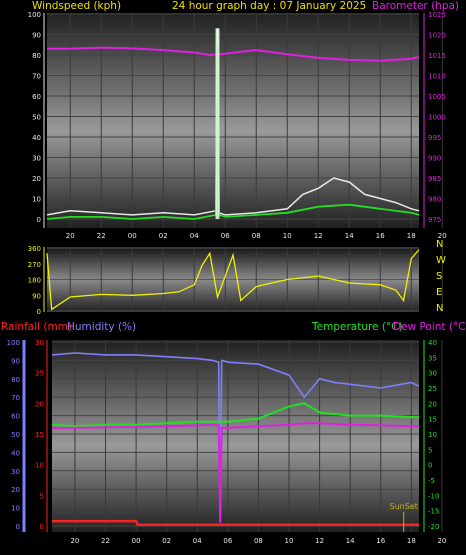 The image size is (466, 555). I want to click on y-tick-label-temperature: 10, so click(432, 435).